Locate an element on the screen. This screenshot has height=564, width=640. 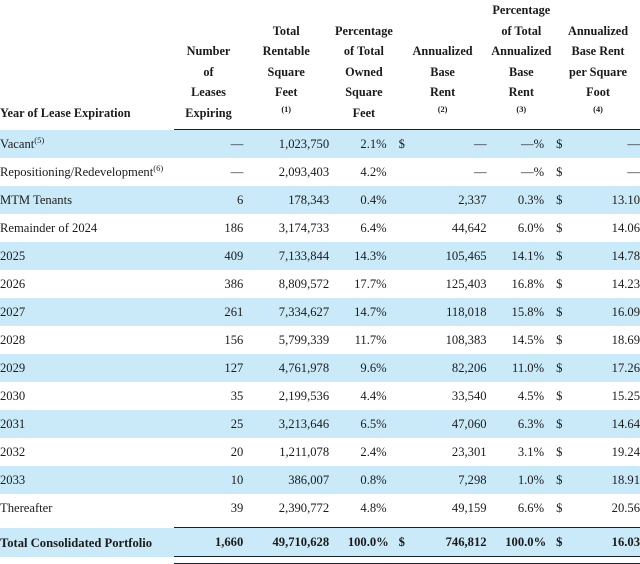
table-row: Vacant(5) —1,023,750 2.1% $ — —% $ — is located at coordinates (320, 143).